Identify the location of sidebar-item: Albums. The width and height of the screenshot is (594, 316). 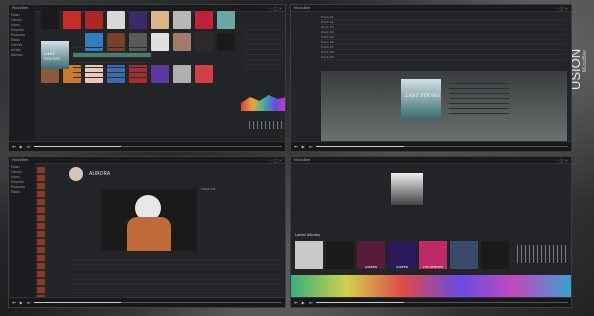
(22, 55).